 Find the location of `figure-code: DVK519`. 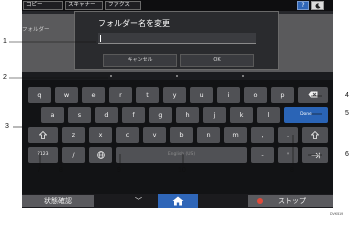

figure-code: DVK519 is located at coordinates (337, 214).